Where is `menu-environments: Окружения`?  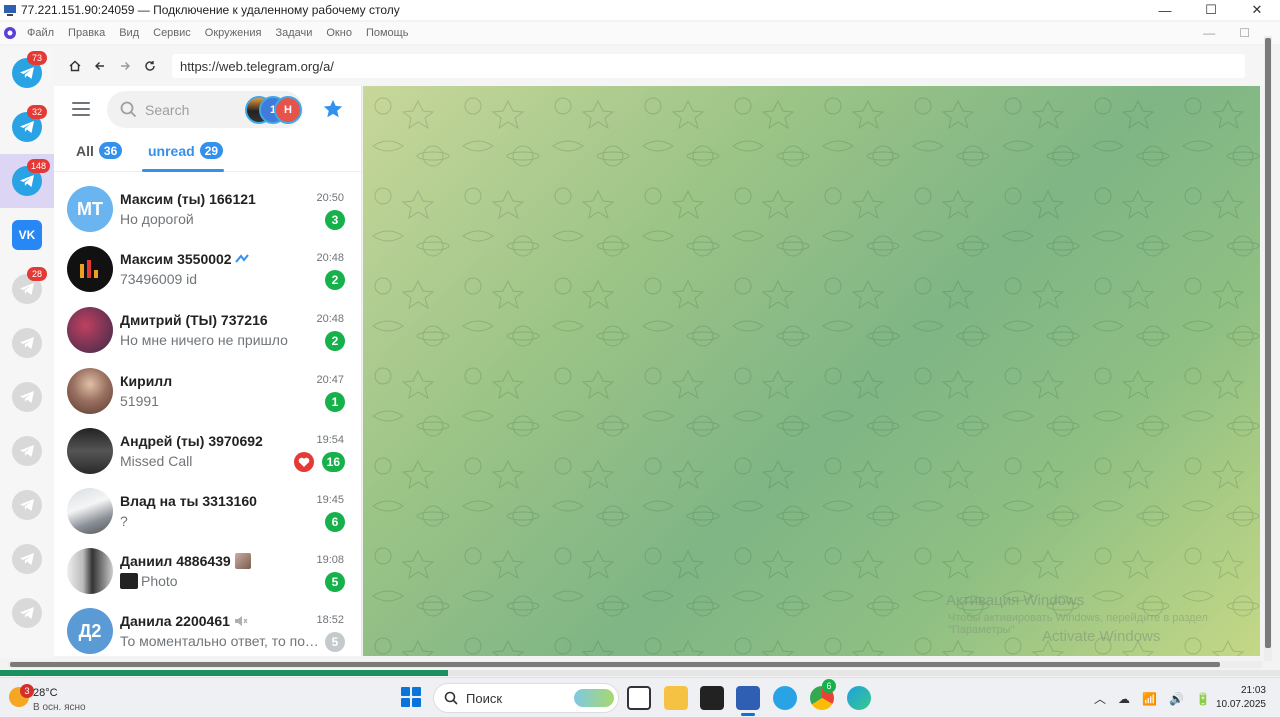
menu-environments: Окружения is located at coordinates (233, 33).